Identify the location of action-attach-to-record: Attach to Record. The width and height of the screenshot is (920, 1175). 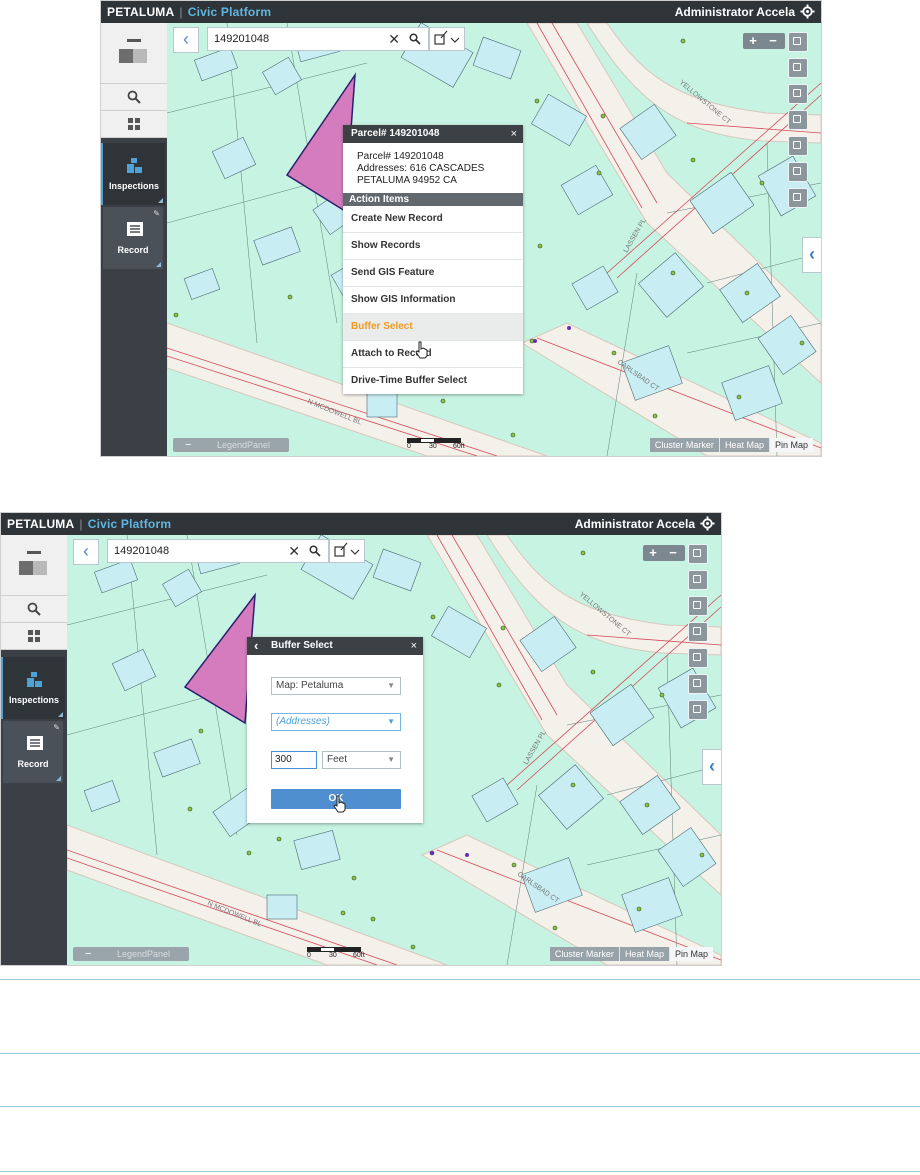
(433, 354).